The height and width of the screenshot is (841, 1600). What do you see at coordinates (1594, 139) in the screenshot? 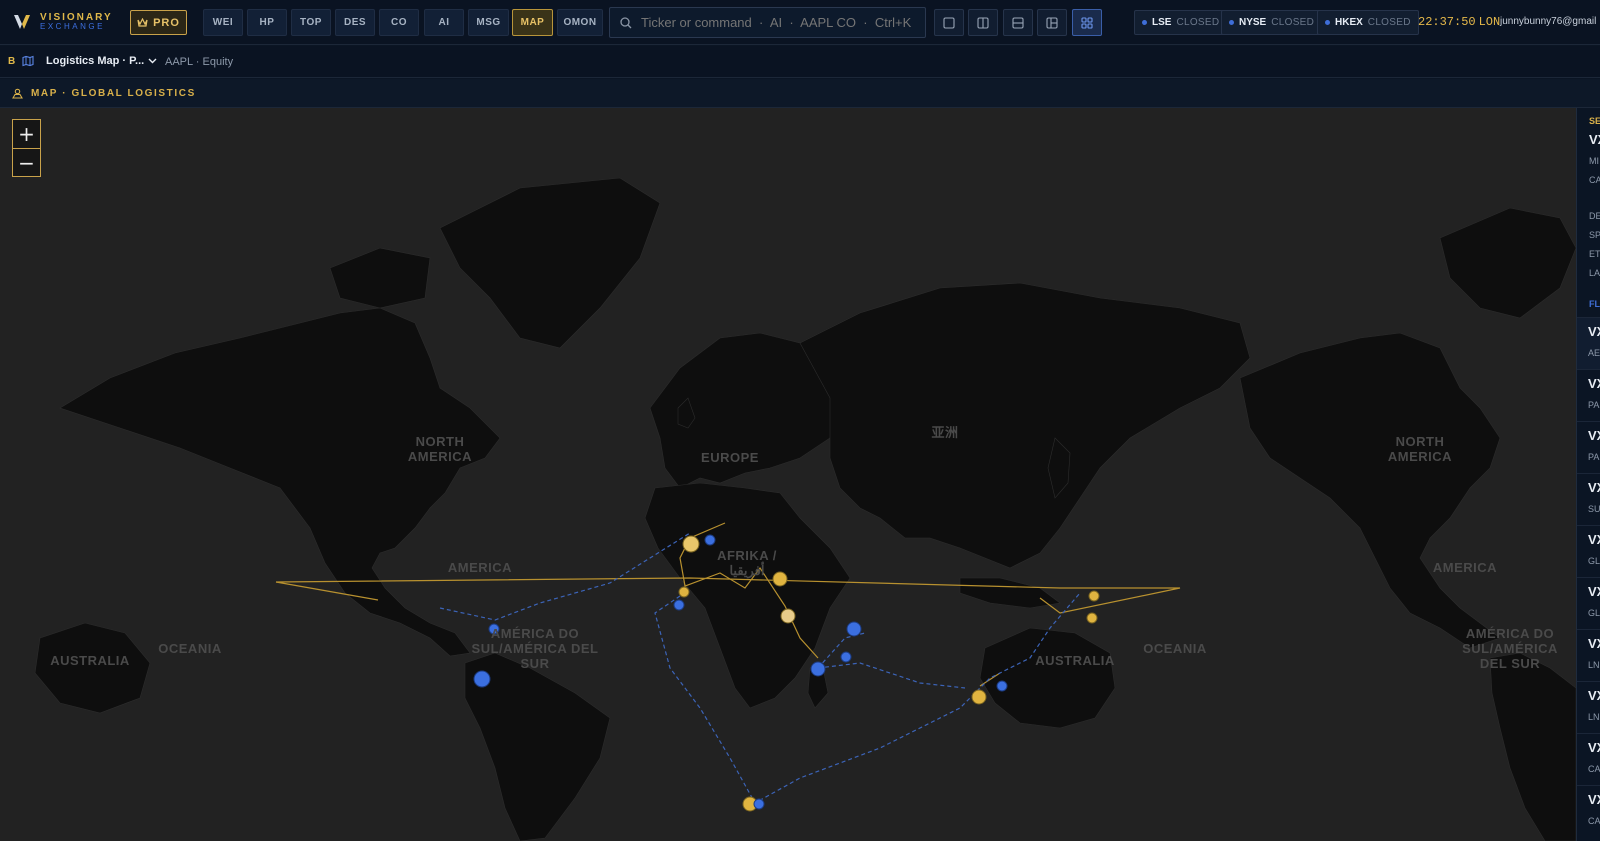
I see `side-selected-item: VX` at bounding box center [1594, 139].